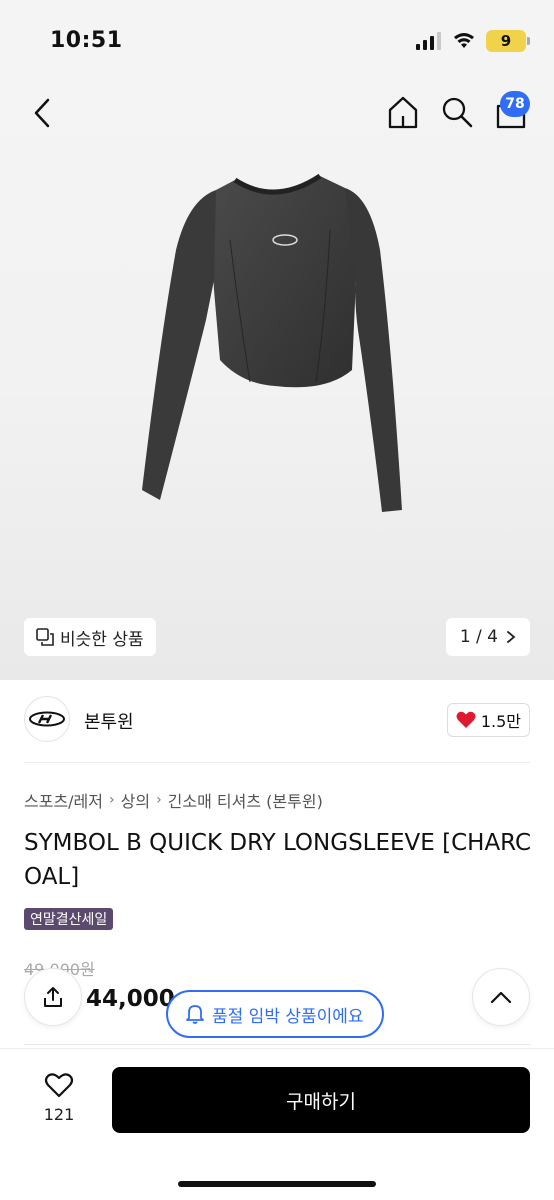 The width and height of the screenshot is (554, 1200). I want to click on bottom-action-bar: 121 구매하기, so click(277, 1124).